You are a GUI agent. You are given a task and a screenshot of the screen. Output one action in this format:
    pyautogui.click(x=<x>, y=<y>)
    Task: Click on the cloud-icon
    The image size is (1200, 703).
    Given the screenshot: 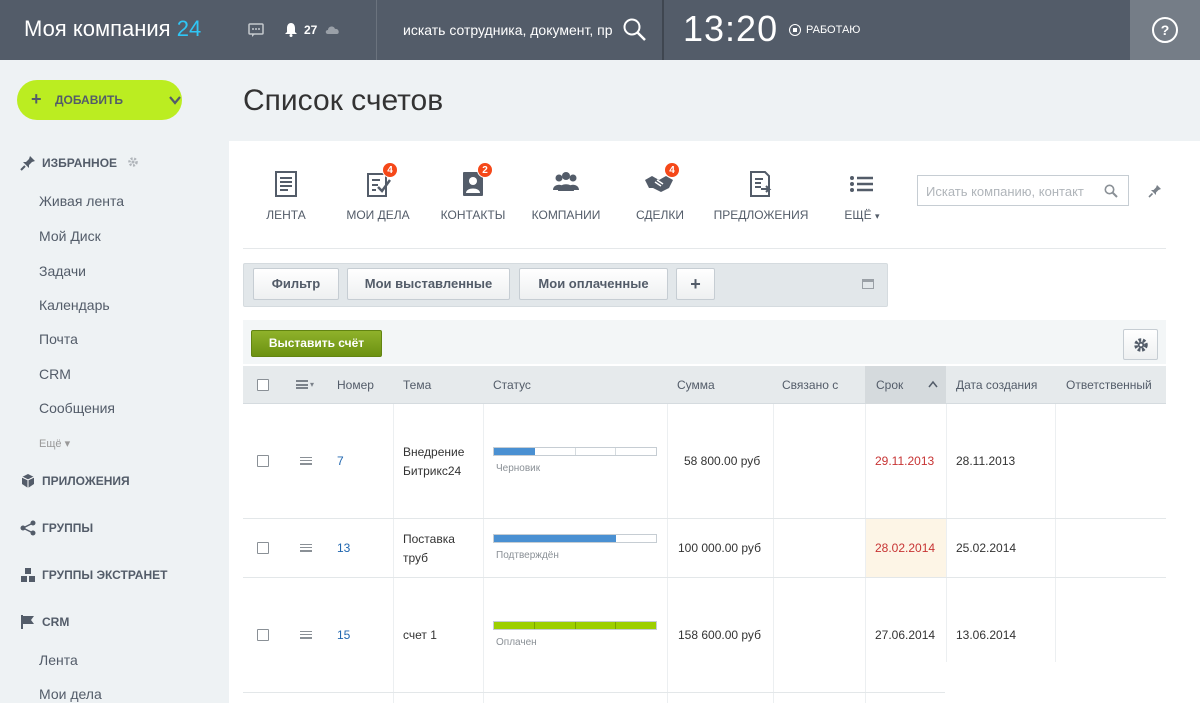 What is the action you would take?
    pyautogui.click(x=333, y=30)
    